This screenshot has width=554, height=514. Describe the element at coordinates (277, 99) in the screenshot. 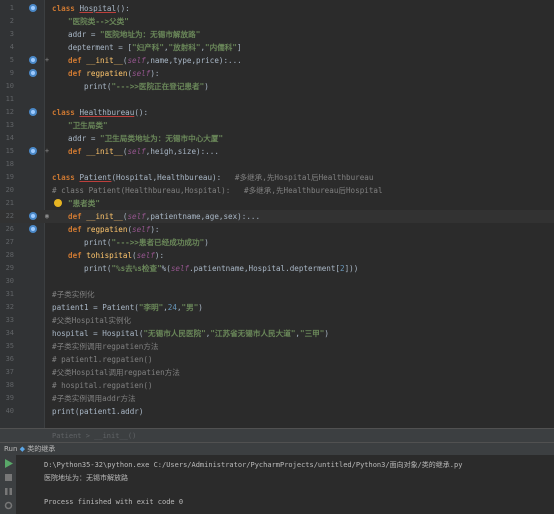

I see `code-line: 11` at that location.